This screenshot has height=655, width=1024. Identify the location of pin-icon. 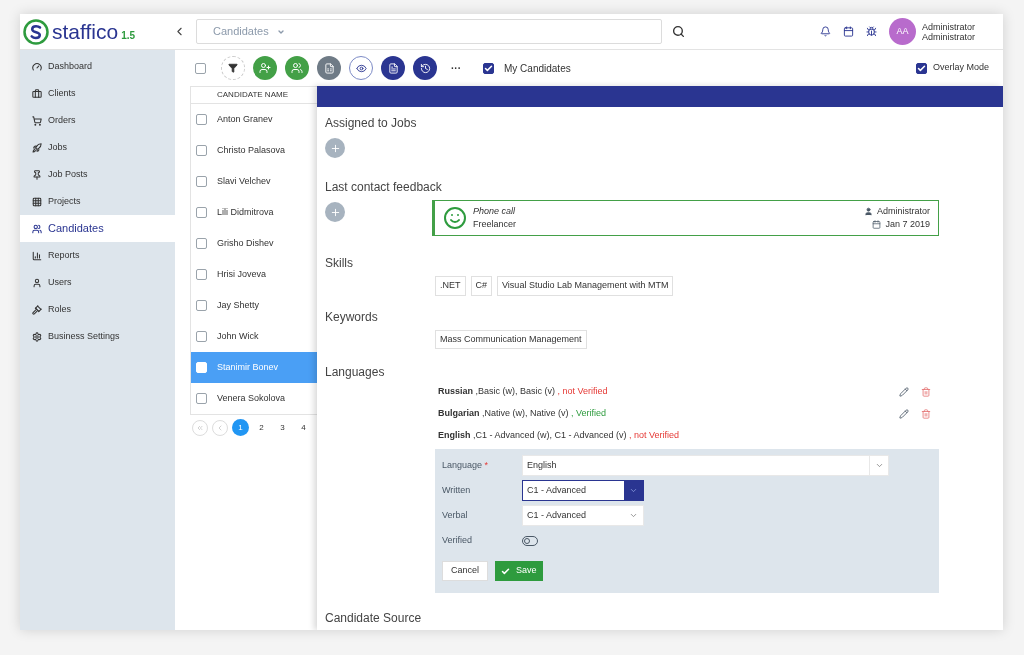
(37, 174).